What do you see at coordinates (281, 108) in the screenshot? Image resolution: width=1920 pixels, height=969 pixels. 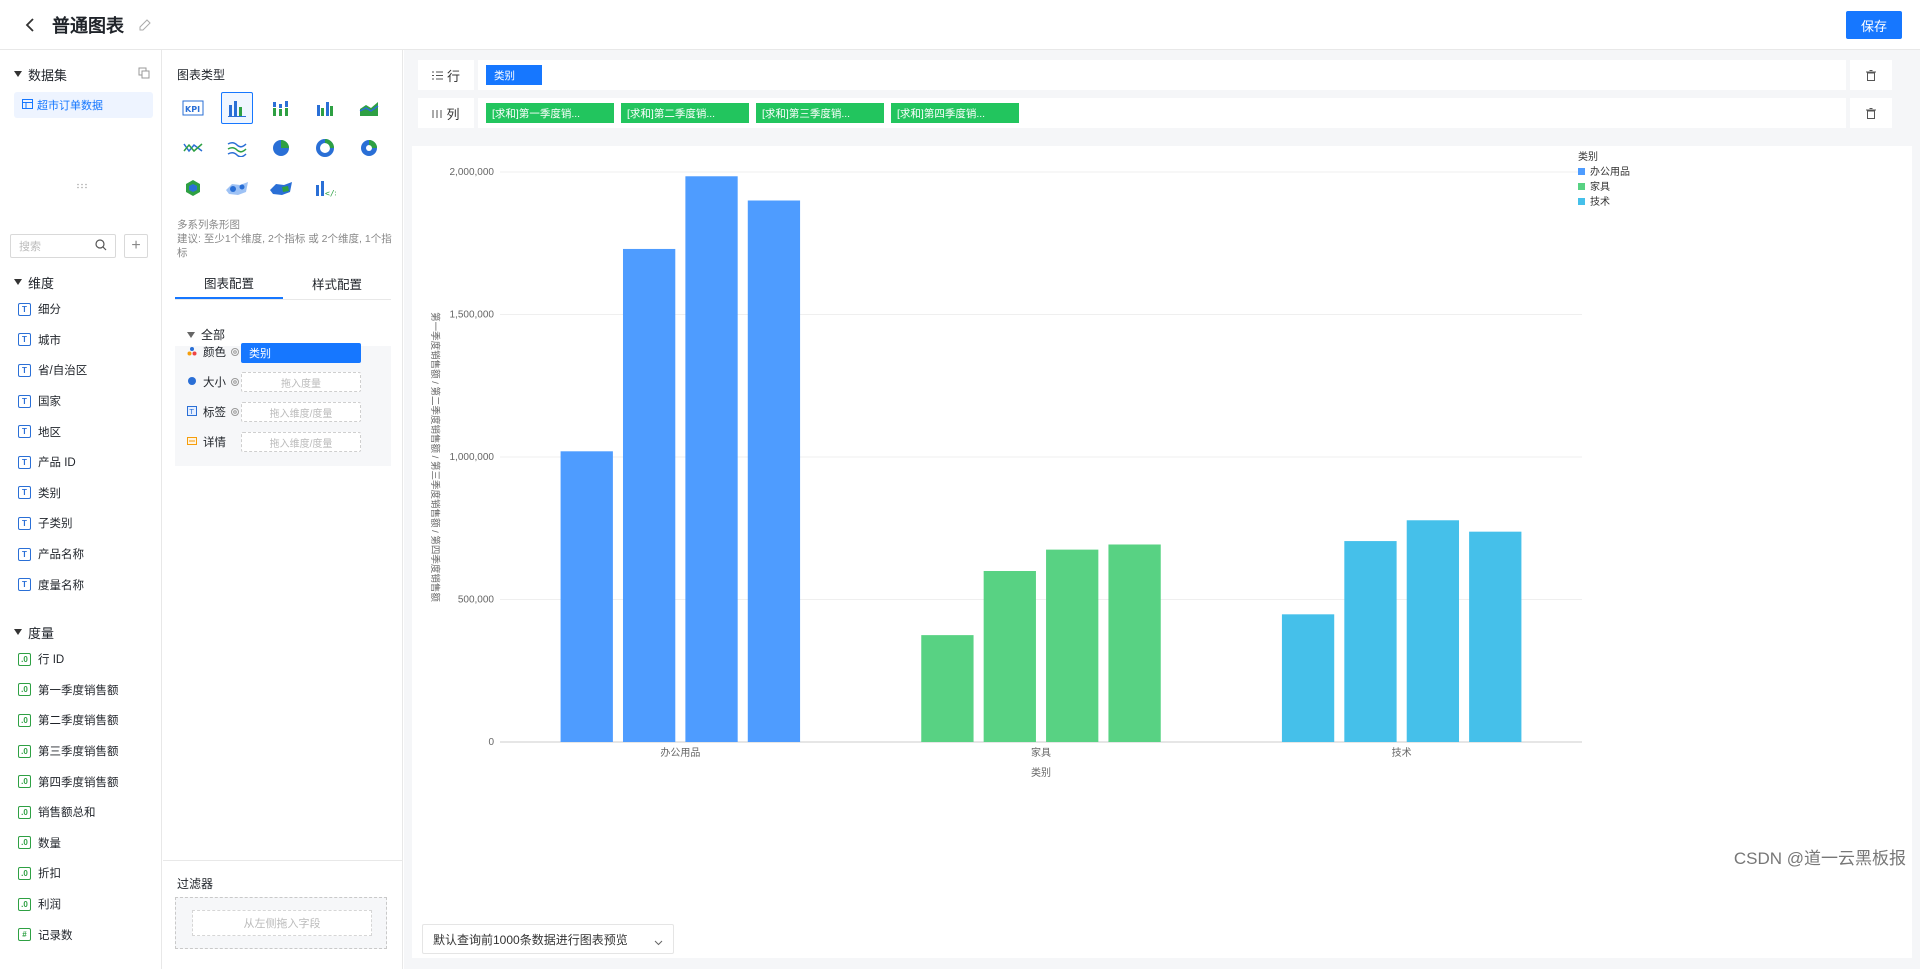 I see `stacked-bar-chart-icon` at bounding box center [281, 108].